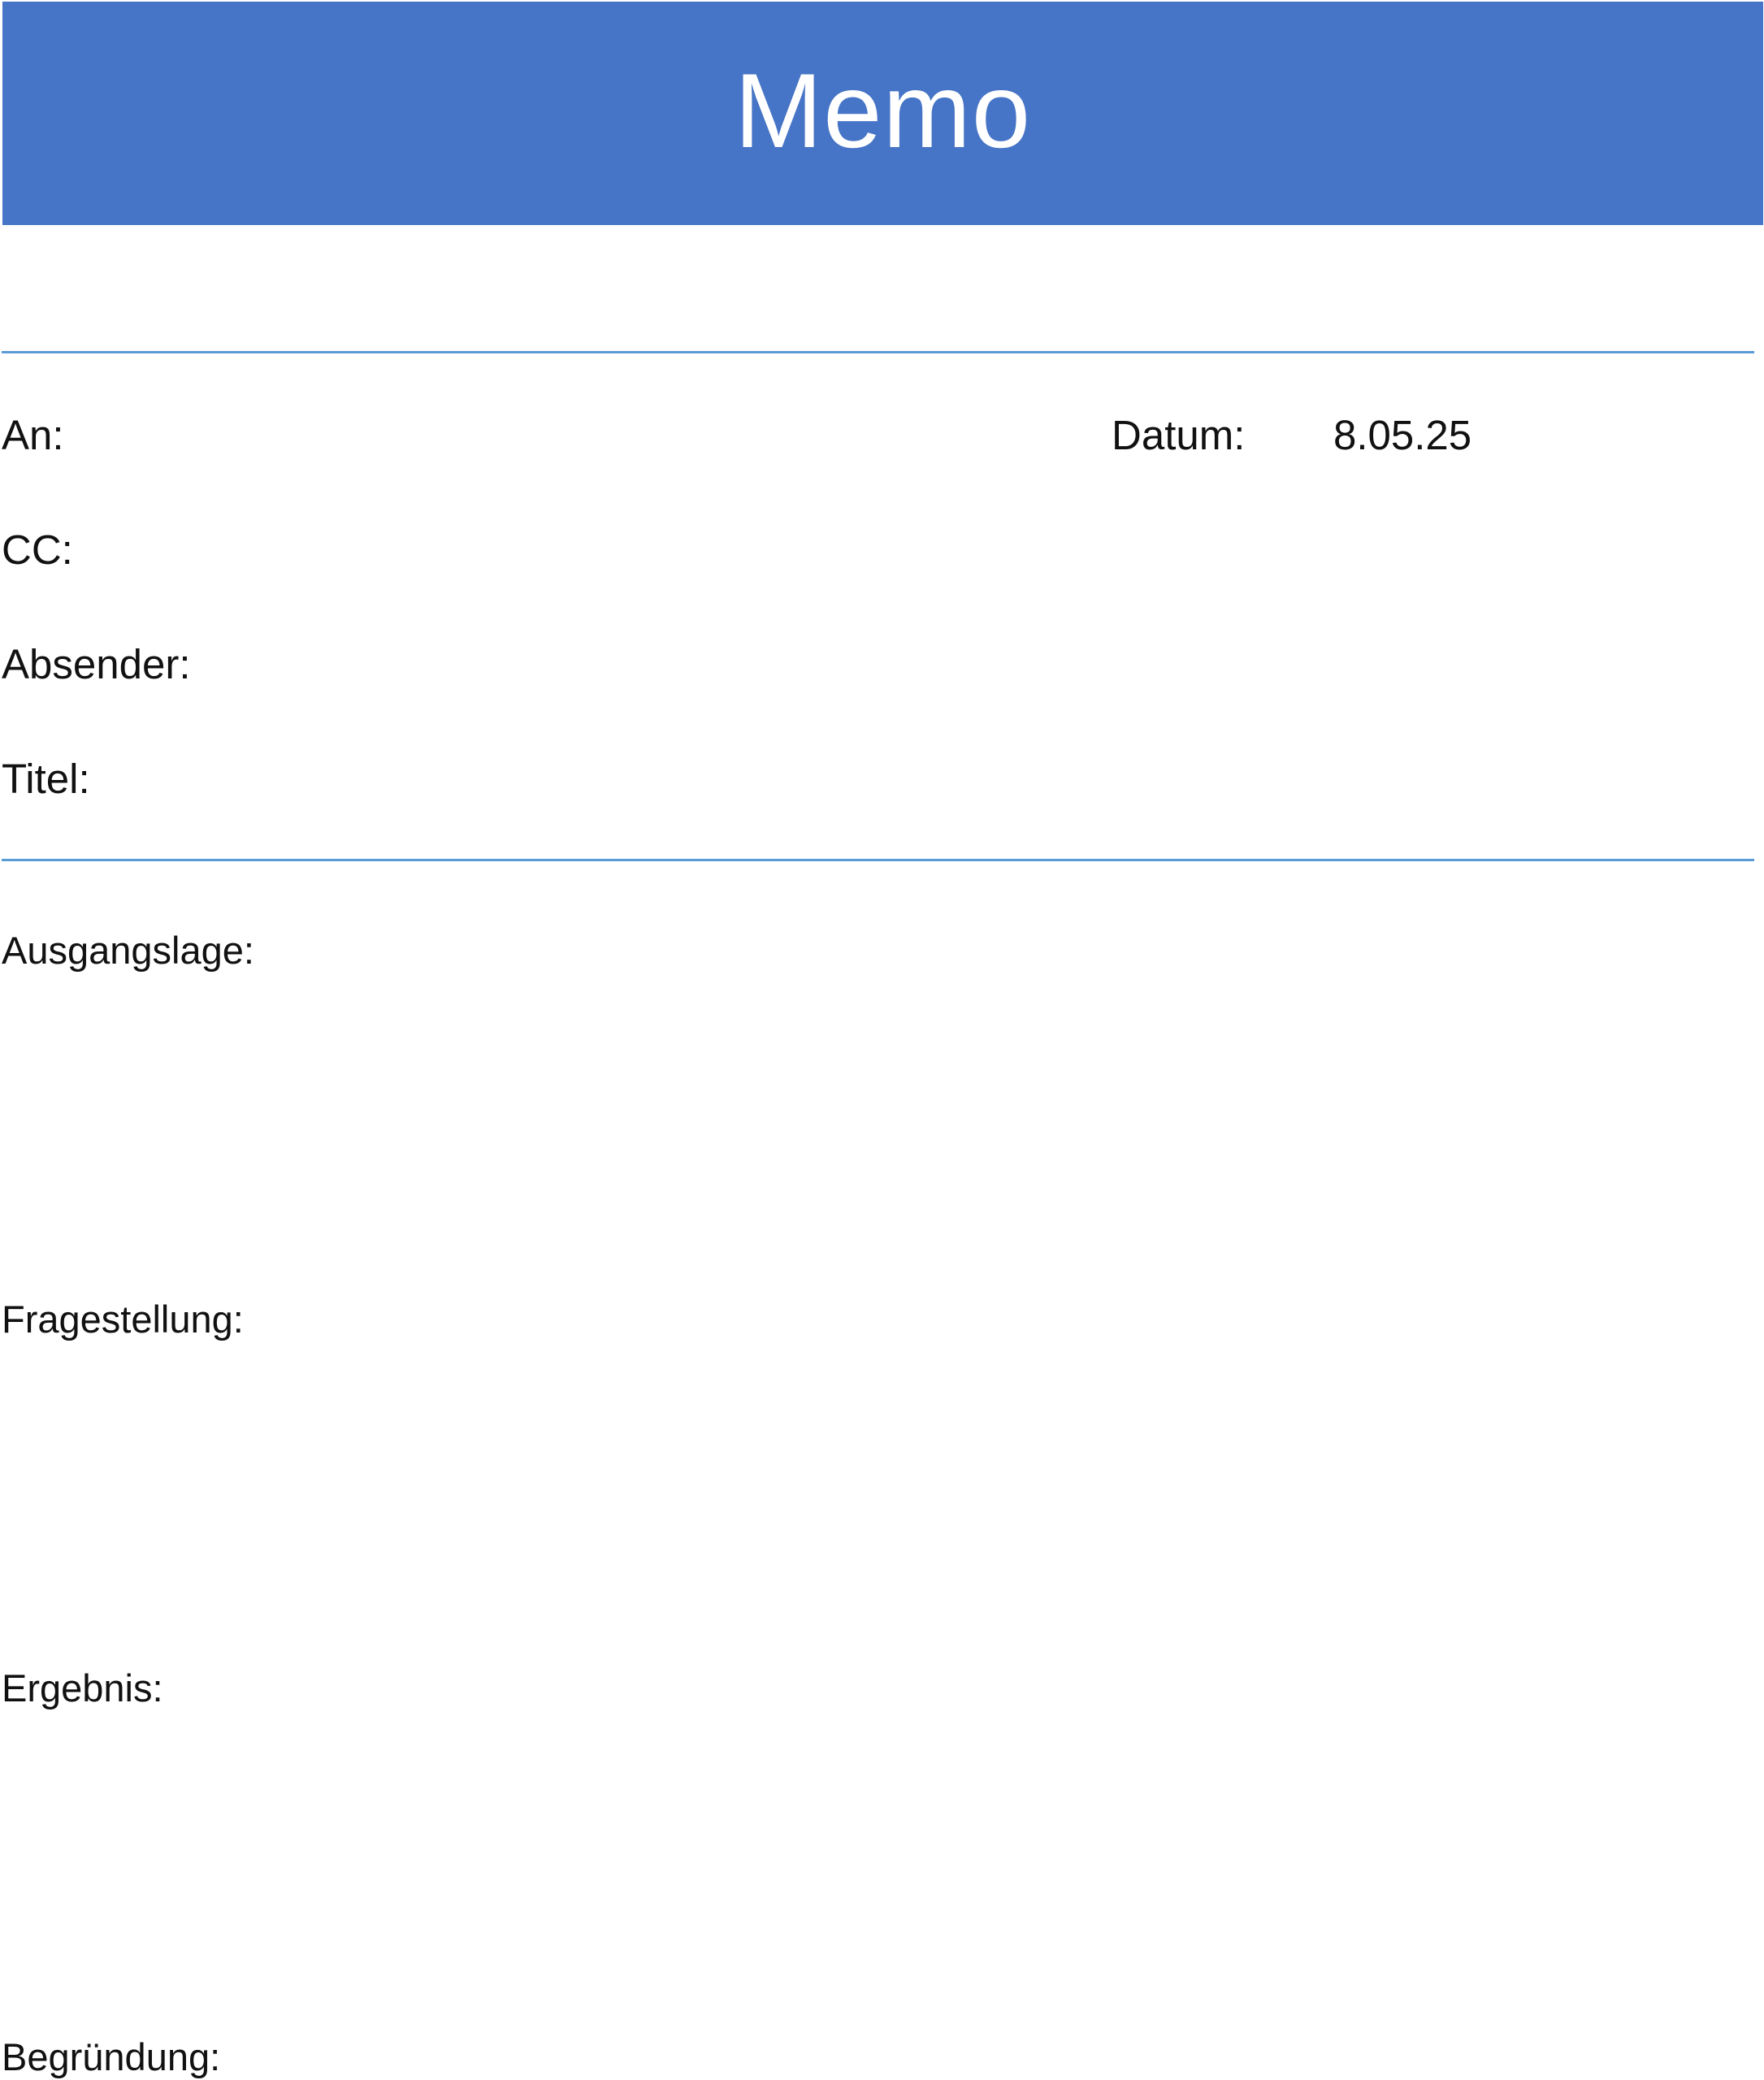 This screenshot has width=1764, height=2080. I want to click on sender-label: Absender:, so click(96, 664).